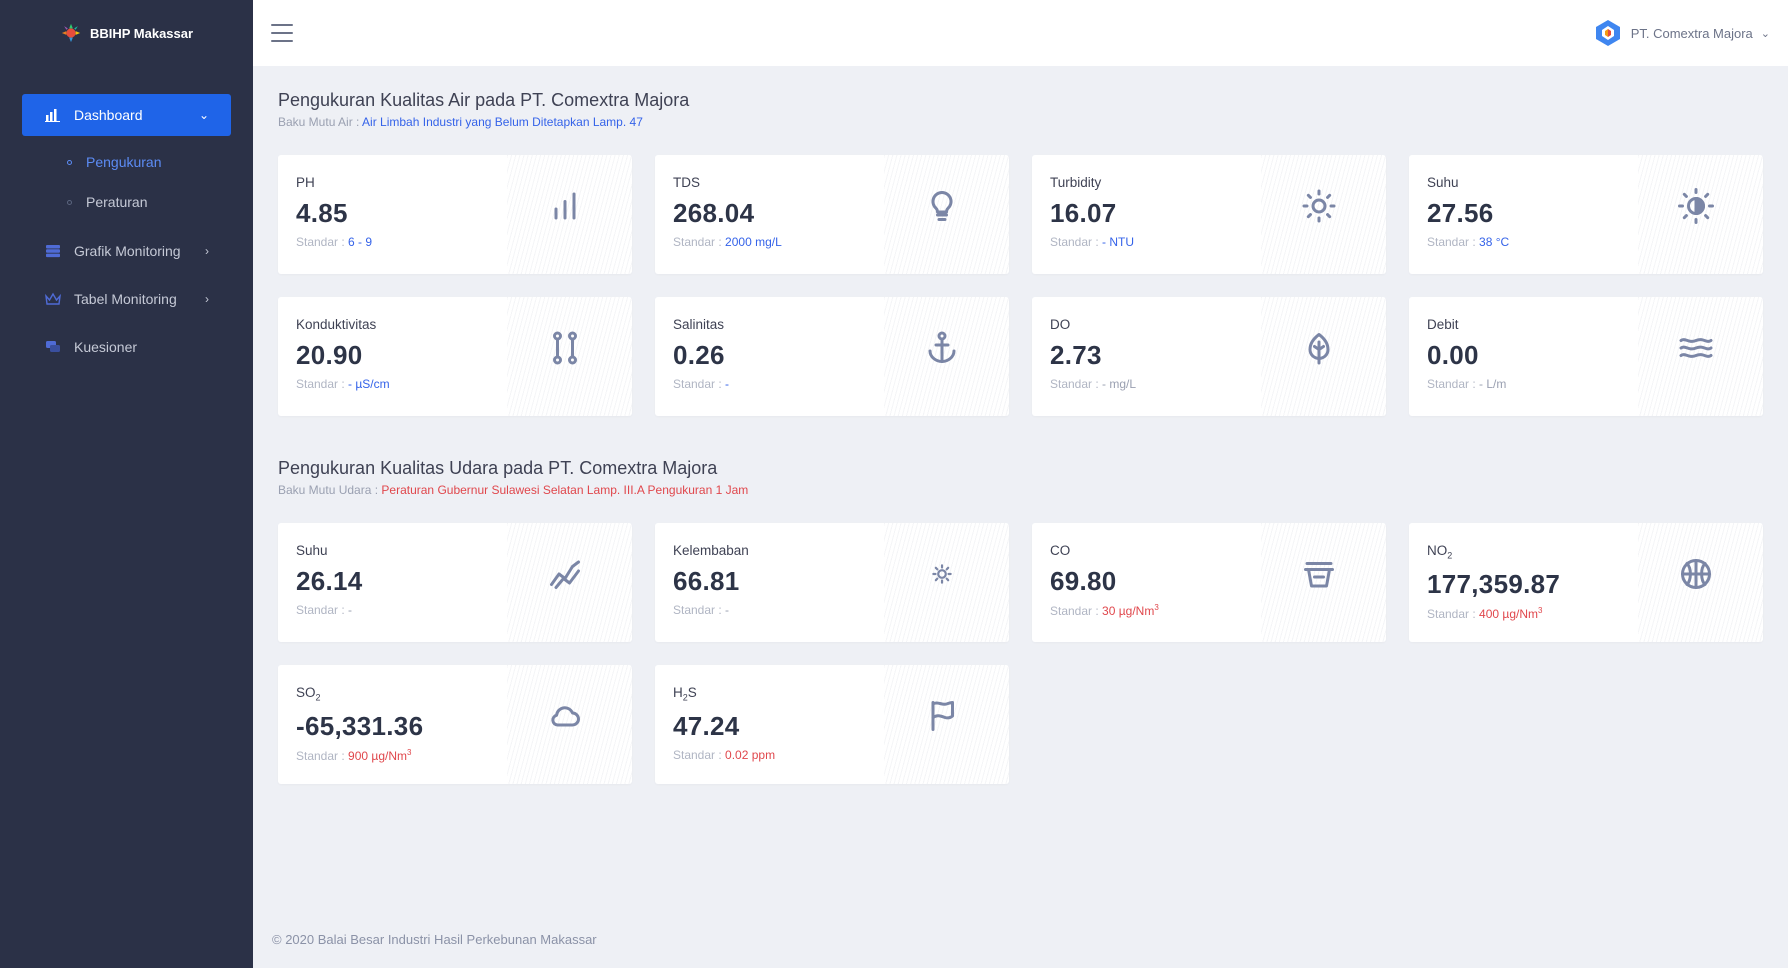  I want to click on air-sub-prefix: Baku Mutu Udara :, so click(328, 490).